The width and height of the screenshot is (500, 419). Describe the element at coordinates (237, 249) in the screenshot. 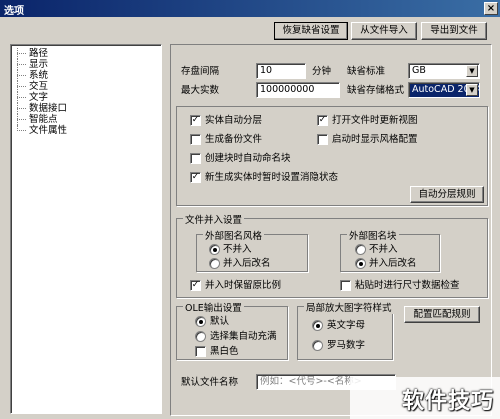

I see `style-no-merge-label: 不并入` at that location.